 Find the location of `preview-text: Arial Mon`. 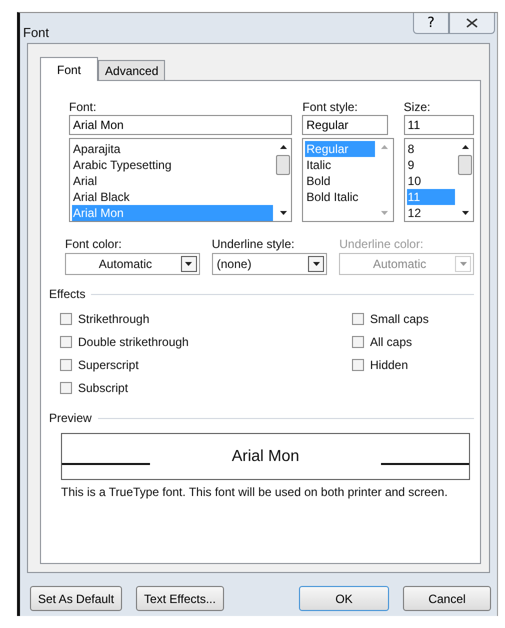

preview-text: Arial Mon is located at coordinates (266, 457).